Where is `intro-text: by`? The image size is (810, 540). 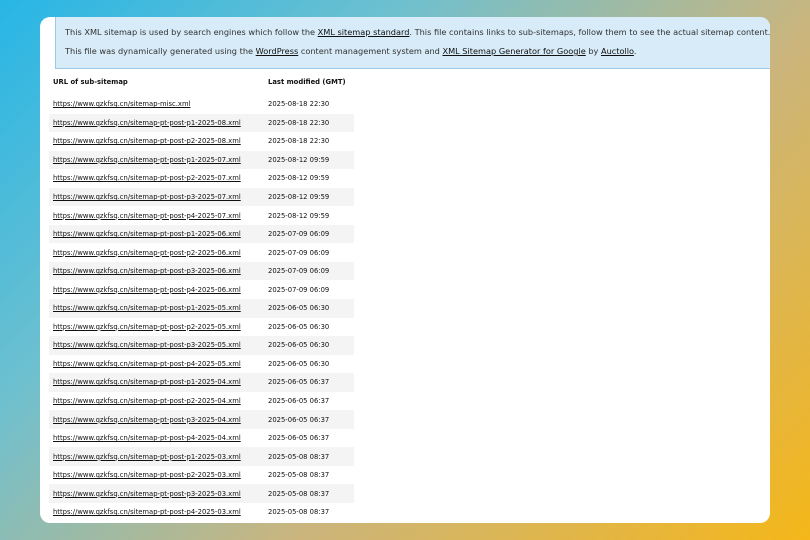 intro-text: by is located at coordinates (593, 51).